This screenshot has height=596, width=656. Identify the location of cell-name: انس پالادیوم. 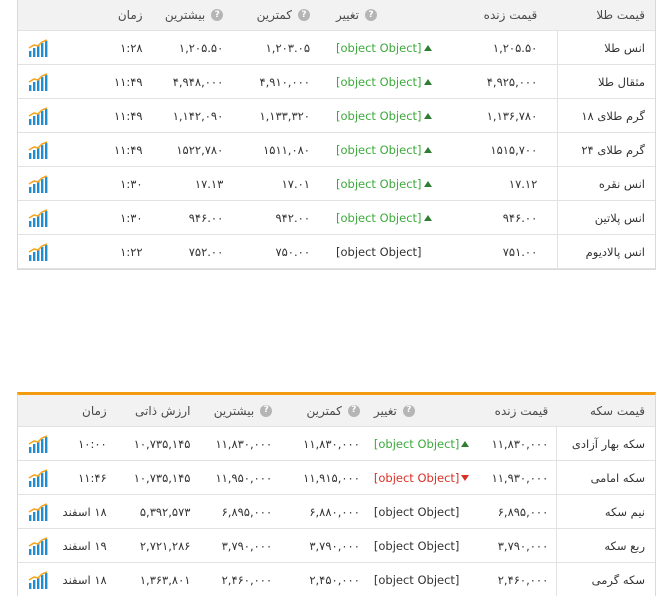
(606, 251).